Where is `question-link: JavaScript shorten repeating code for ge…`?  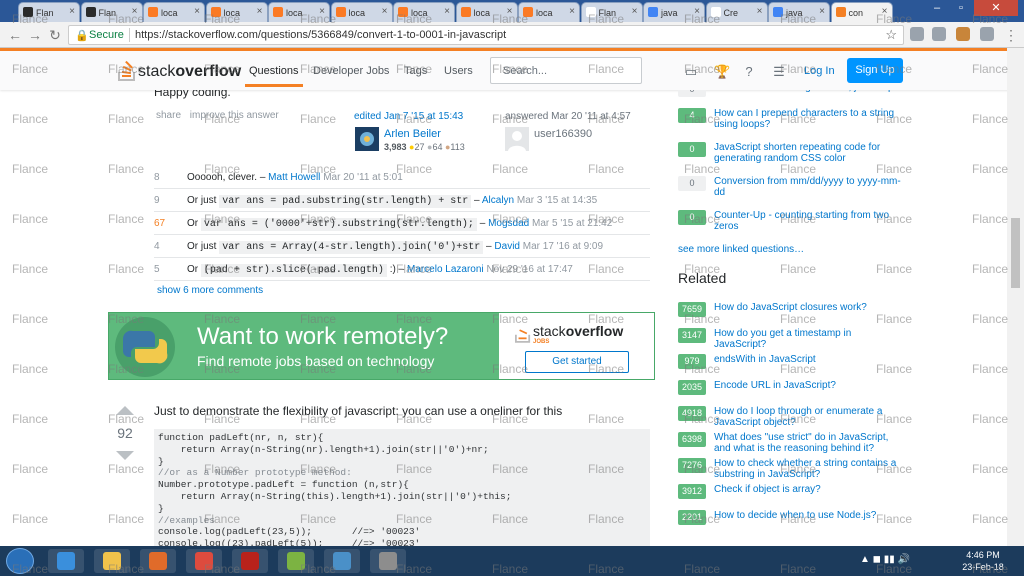
question-link: JavaScript shorten repeating code for ge… is located at coordinates (810, 153).